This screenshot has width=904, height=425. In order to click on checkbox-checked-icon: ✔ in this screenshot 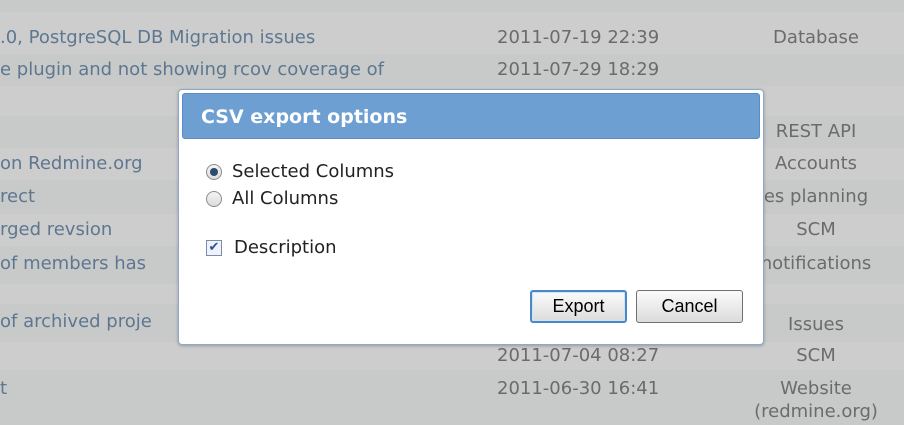, I will do `click(214, 247)`.